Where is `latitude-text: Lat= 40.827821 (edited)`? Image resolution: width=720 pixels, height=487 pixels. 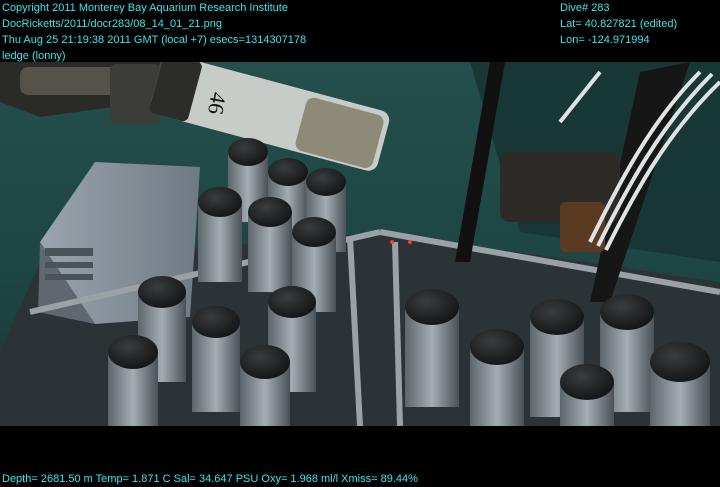 latitude-text: Lat= 40.827821 (edited) is located at coordinates (619, 24).